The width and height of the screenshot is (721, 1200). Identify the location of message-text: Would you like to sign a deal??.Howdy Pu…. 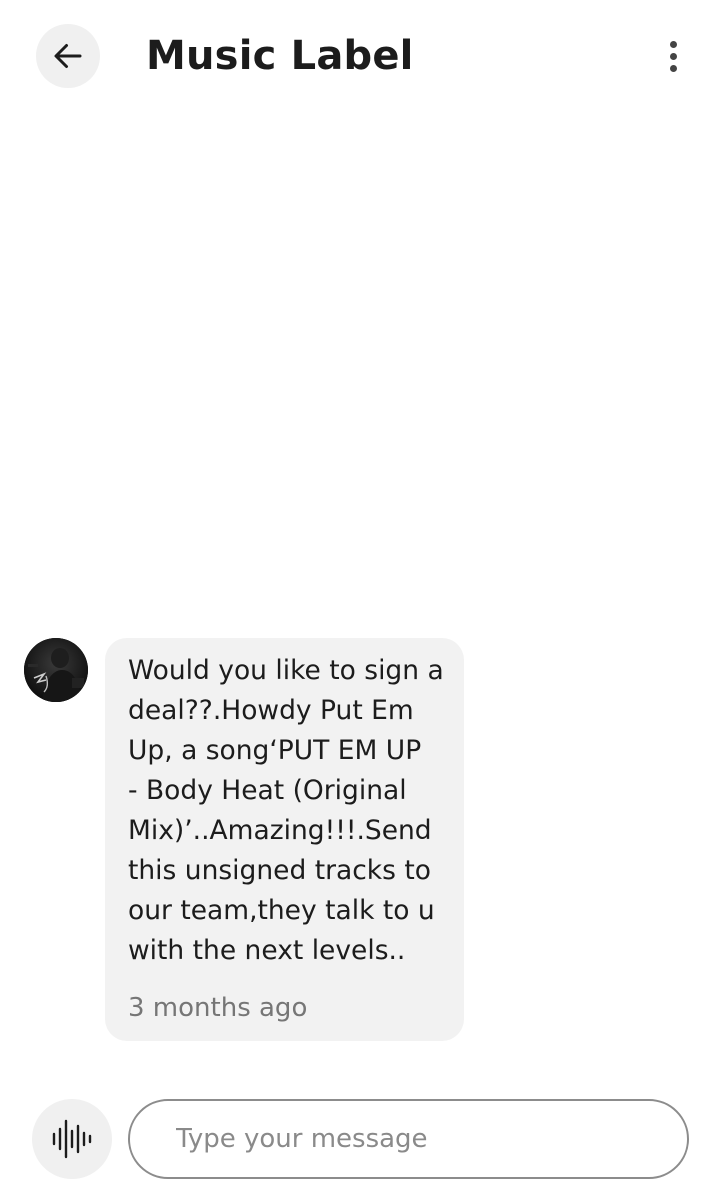
(286, 810).